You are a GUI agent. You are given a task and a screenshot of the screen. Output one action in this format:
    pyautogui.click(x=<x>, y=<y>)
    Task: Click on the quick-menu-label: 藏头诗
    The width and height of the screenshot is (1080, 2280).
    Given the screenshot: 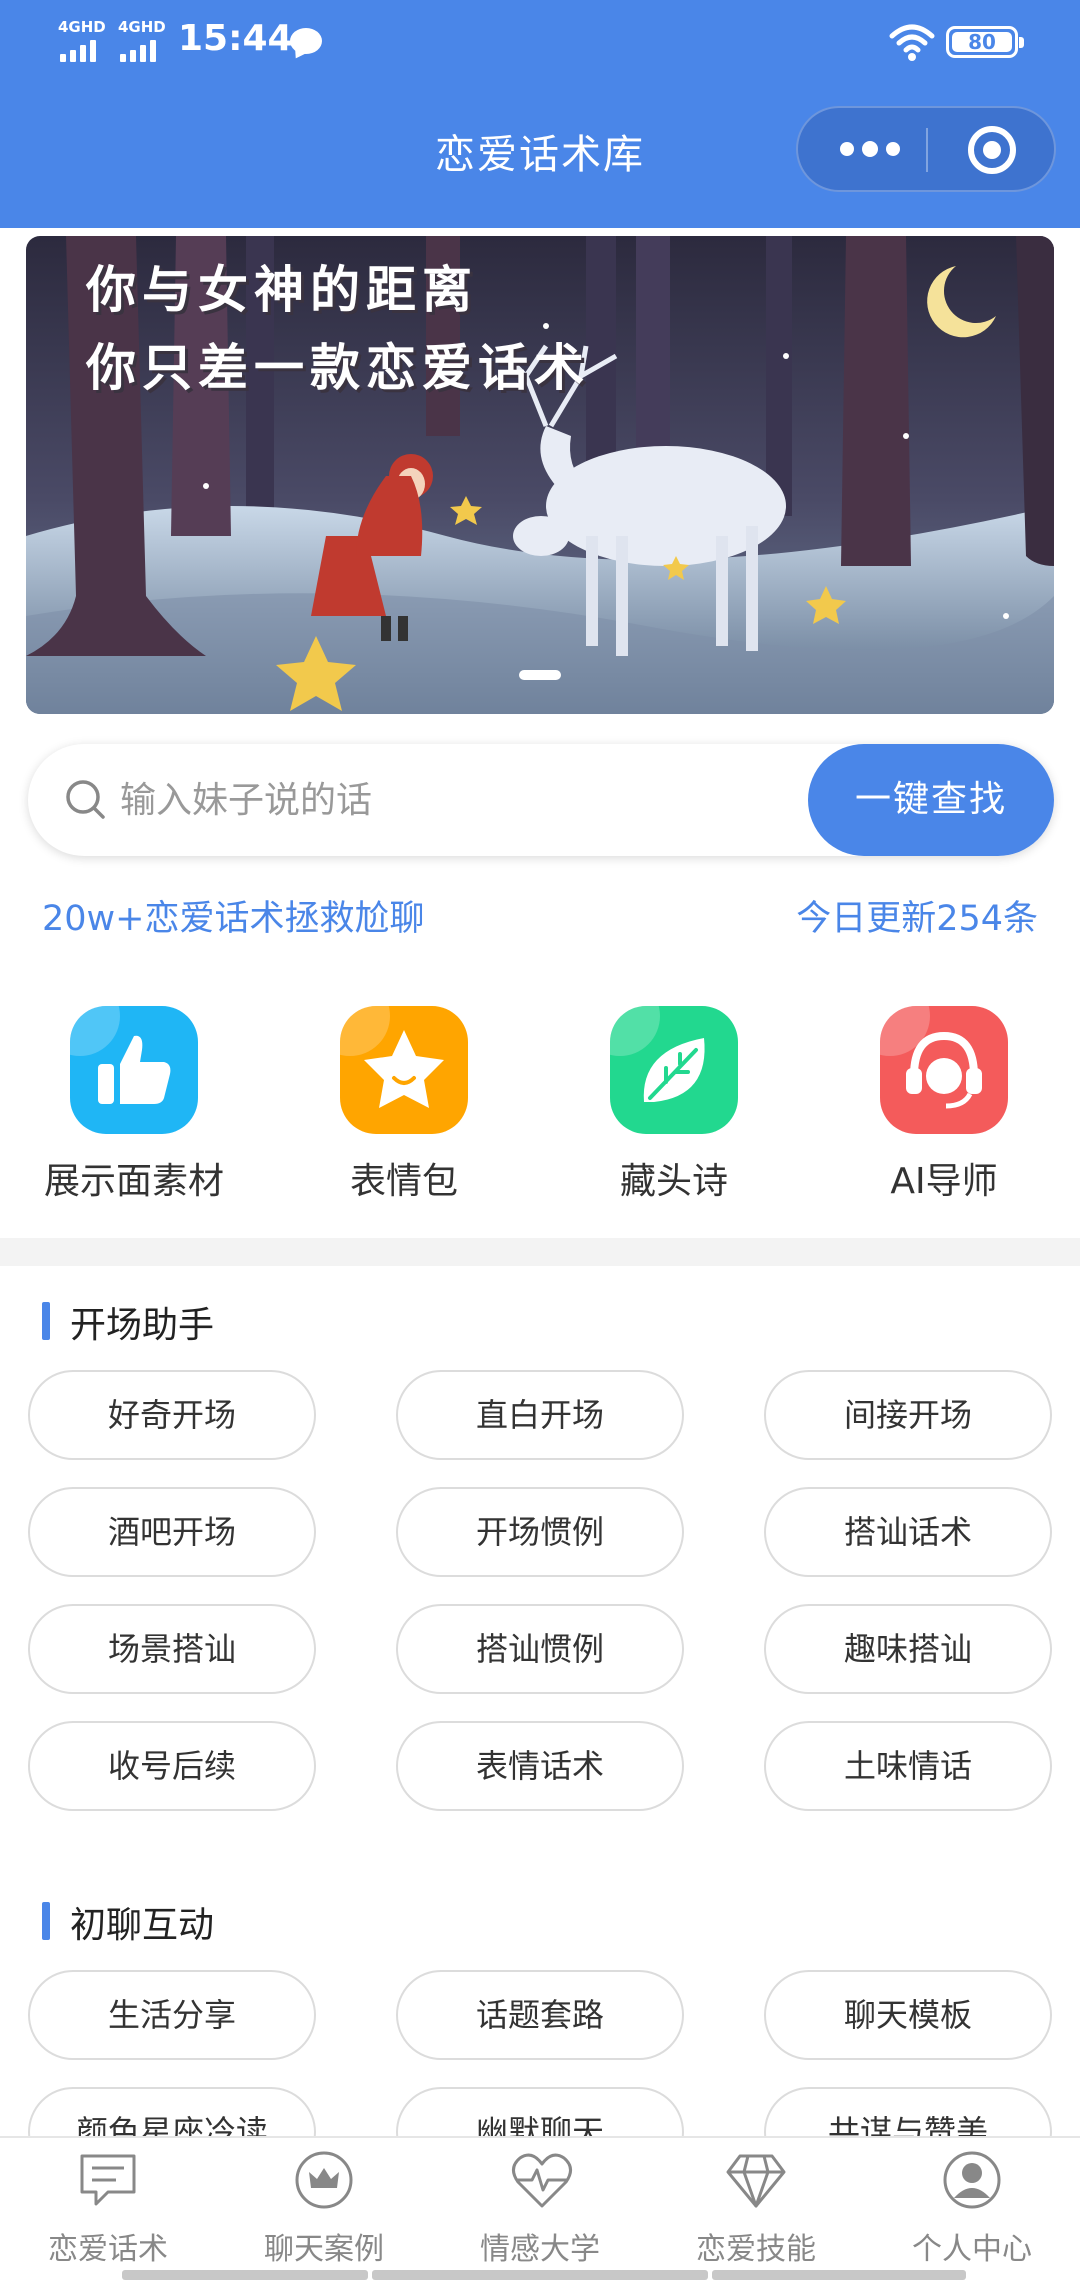 What is the action you would take?
    pyautogui.click(x=673, y=1181)
    